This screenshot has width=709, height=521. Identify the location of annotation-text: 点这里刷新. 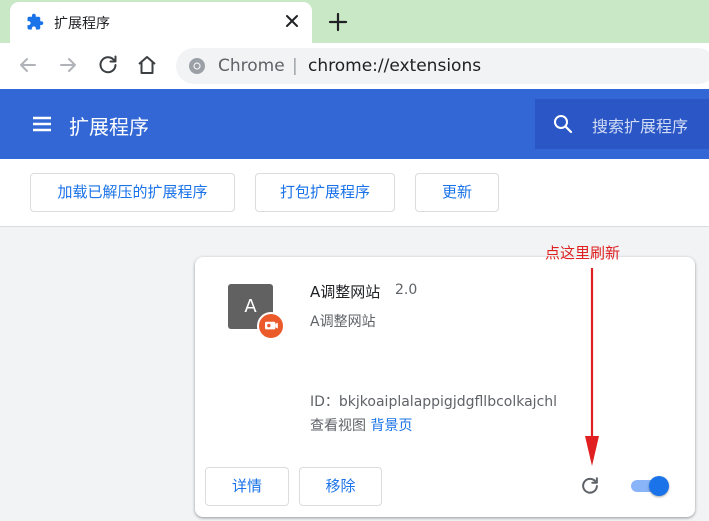
(583, 253).